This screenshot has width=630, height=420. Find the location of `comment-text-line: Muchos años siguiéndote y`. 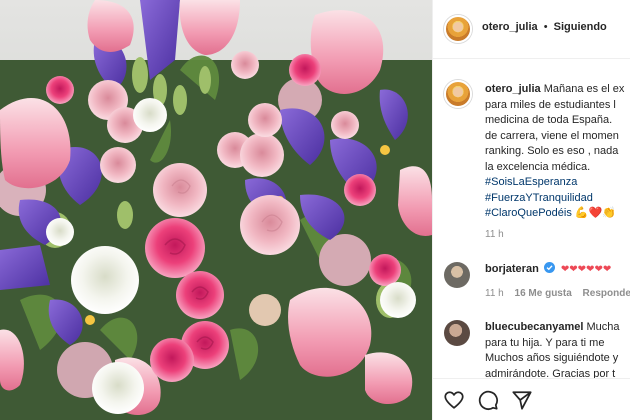

comment-text-line: Muchos años siguiéndote y is located at coordinates (552, 358).